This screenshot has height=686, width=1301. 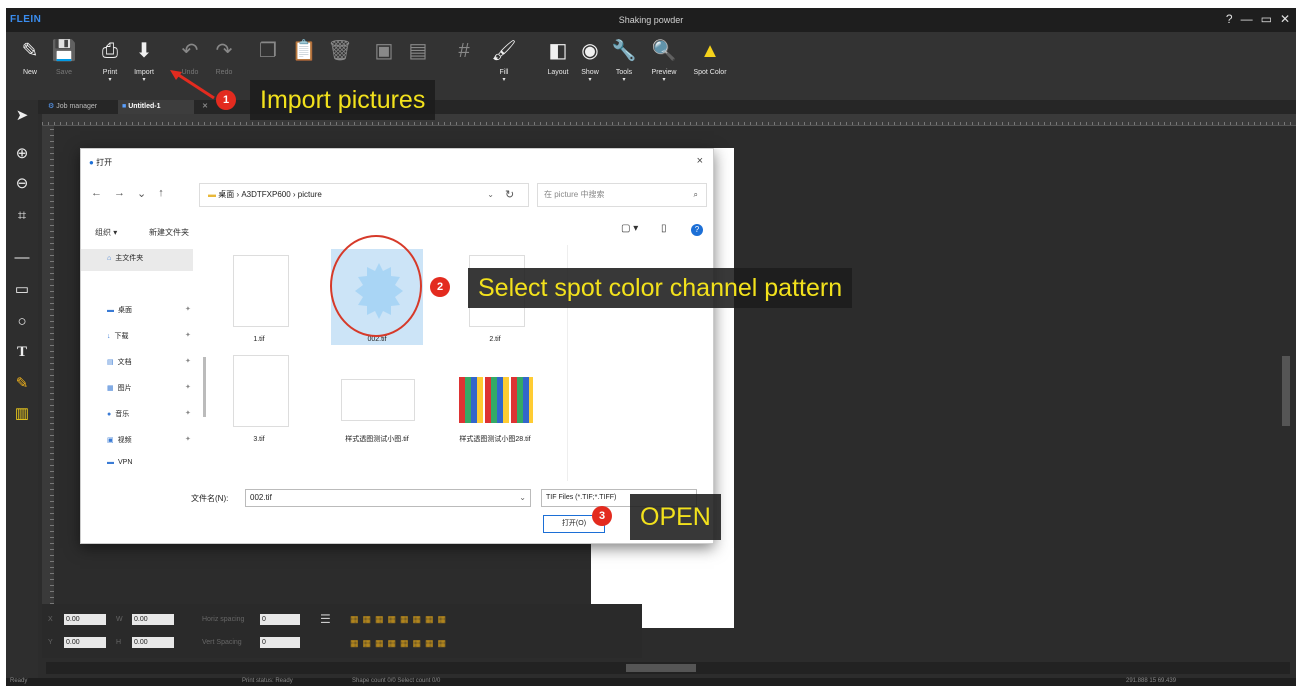 What do you see at coordinates (504, 61) in the screenshot?
I see `toolbar-button-fill: 🖌 Fill ▾` at bounding box center [504, 61].